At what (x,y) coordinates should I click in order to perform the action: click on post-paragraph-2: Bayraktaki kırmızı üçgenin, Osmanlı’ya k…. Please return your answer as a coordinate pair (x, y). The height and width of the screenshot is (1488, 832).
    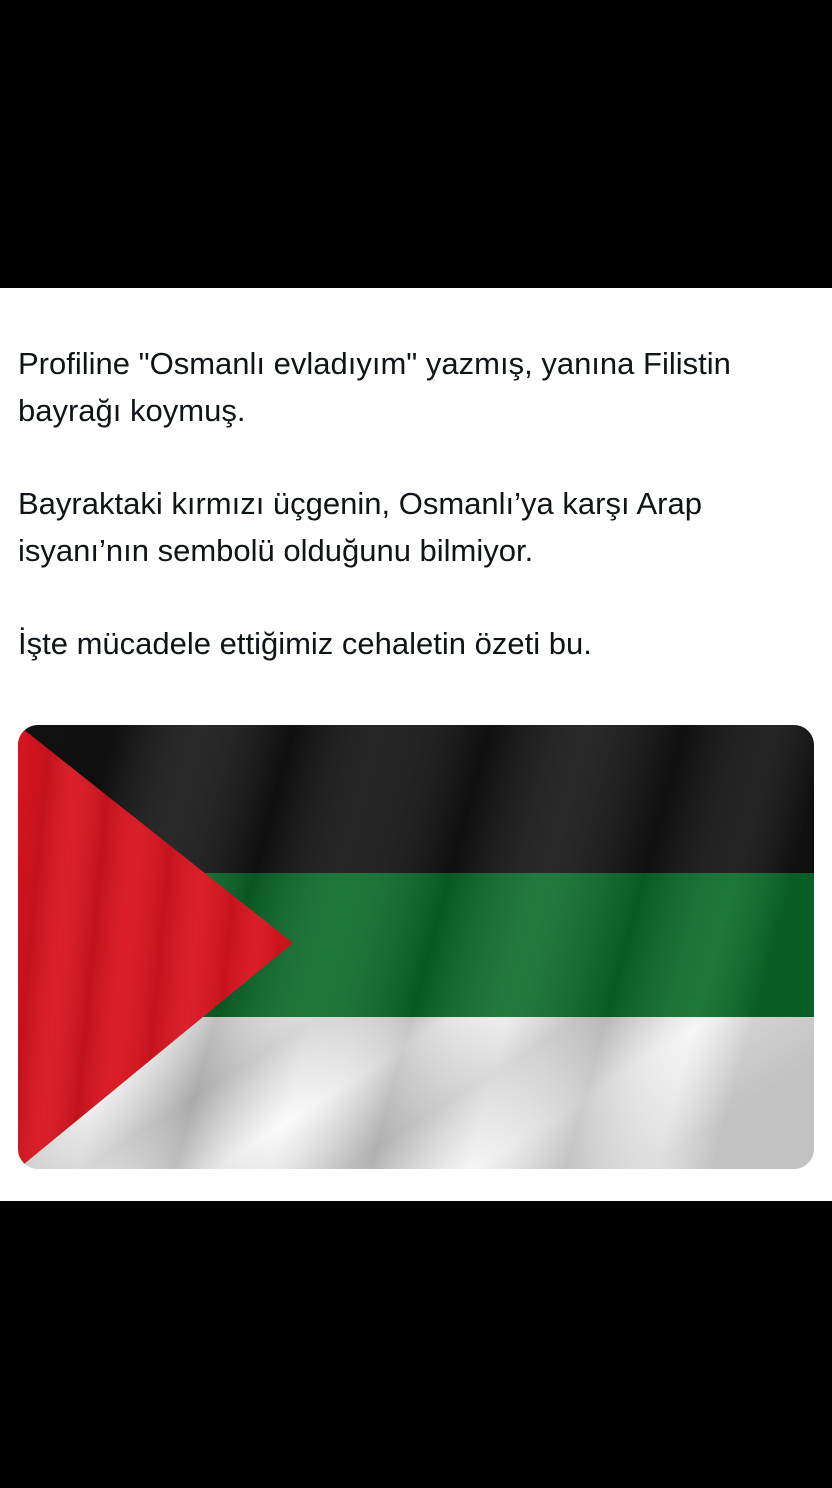
    Looking at the image, I should click on (360, 527).